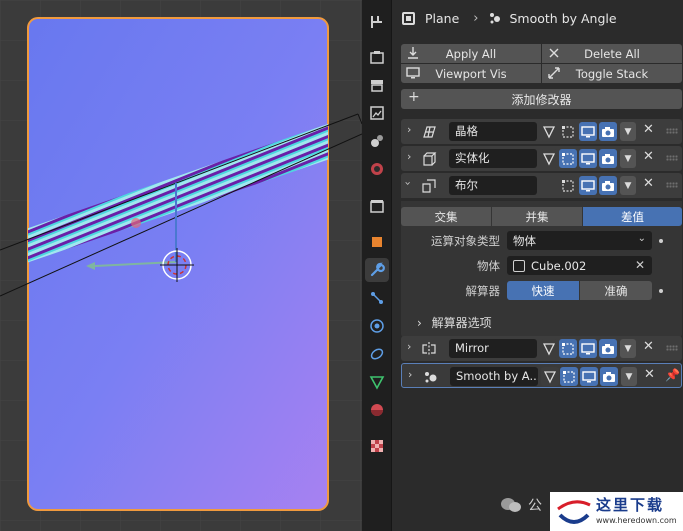  I want to click on modifier-boolean: › 布尔 ▼ ✕, so click(541, 185).